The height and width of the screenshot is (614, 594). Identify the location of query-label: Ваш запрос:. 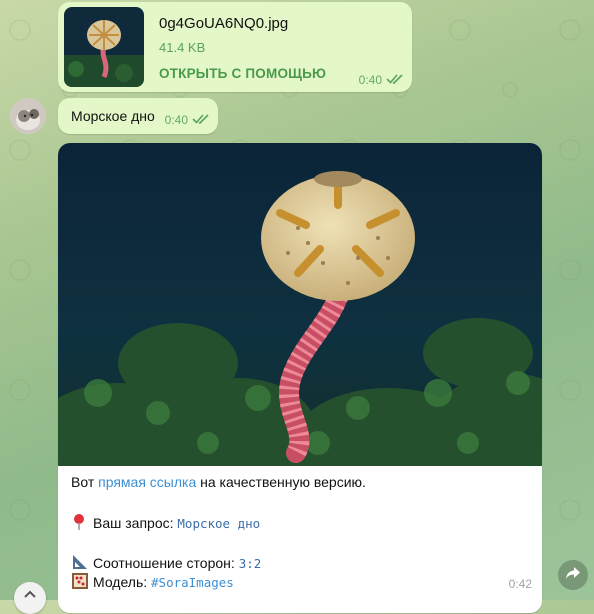
(133, 523).